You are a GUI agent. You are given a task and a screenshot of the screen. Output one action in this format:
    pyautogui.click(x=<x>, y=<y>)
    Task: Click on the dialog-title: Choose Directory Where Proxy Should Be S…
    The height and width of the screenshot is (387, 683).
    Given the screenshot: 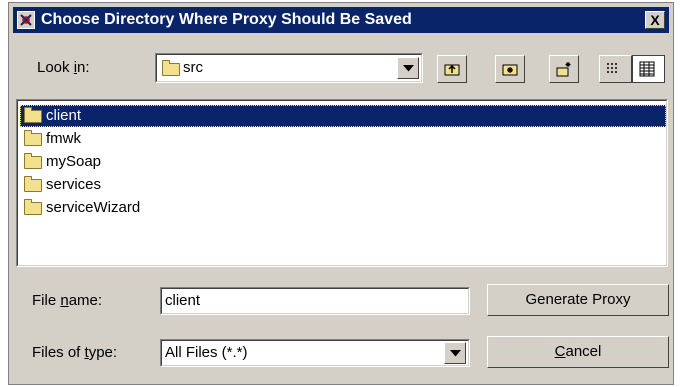 What is the action you would take?
    pyautogui.click(x=226, y=19)
    